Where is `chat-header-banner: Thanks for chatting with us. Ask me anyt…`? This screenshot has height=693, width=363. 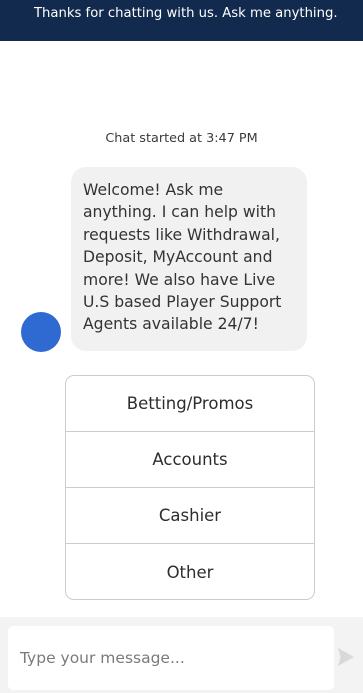
chat-header-banner: Thanks for chatting with us. Ask me anyt… is located at coordinates (181, 20).